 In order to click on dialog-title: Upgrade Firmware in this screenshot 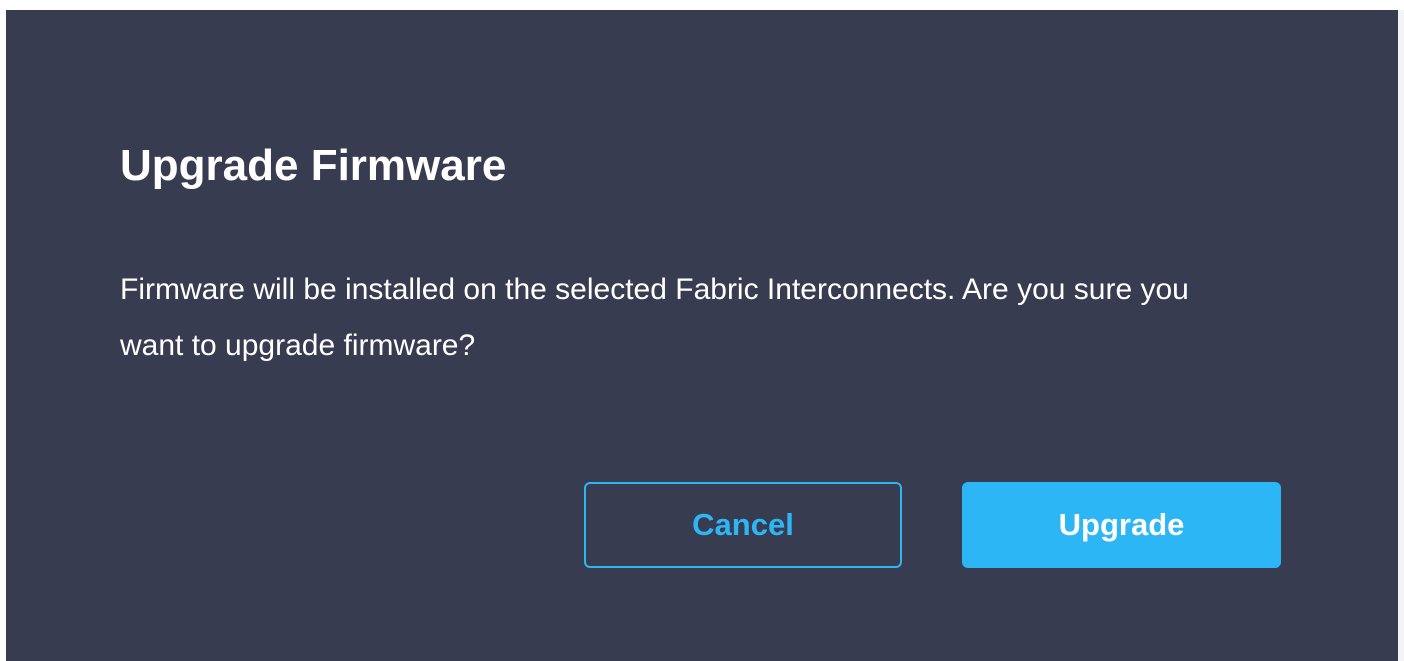, I will do `click(313, 165)`.